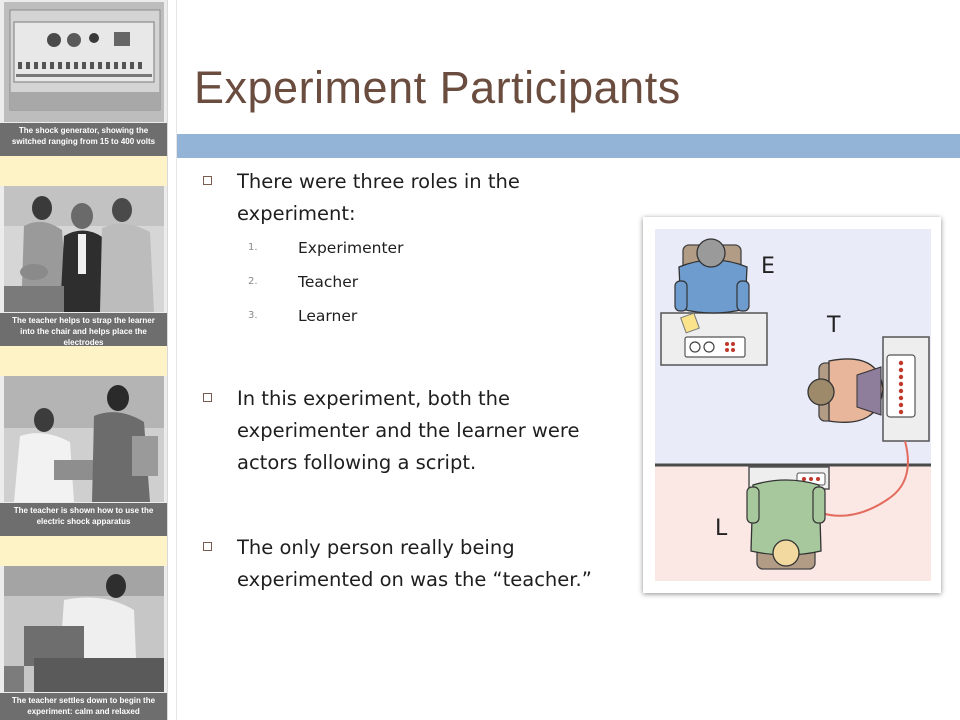  Describe the element at coordinates (768, 266) in the screenshot. I see `experimenter-label: E` at that location.